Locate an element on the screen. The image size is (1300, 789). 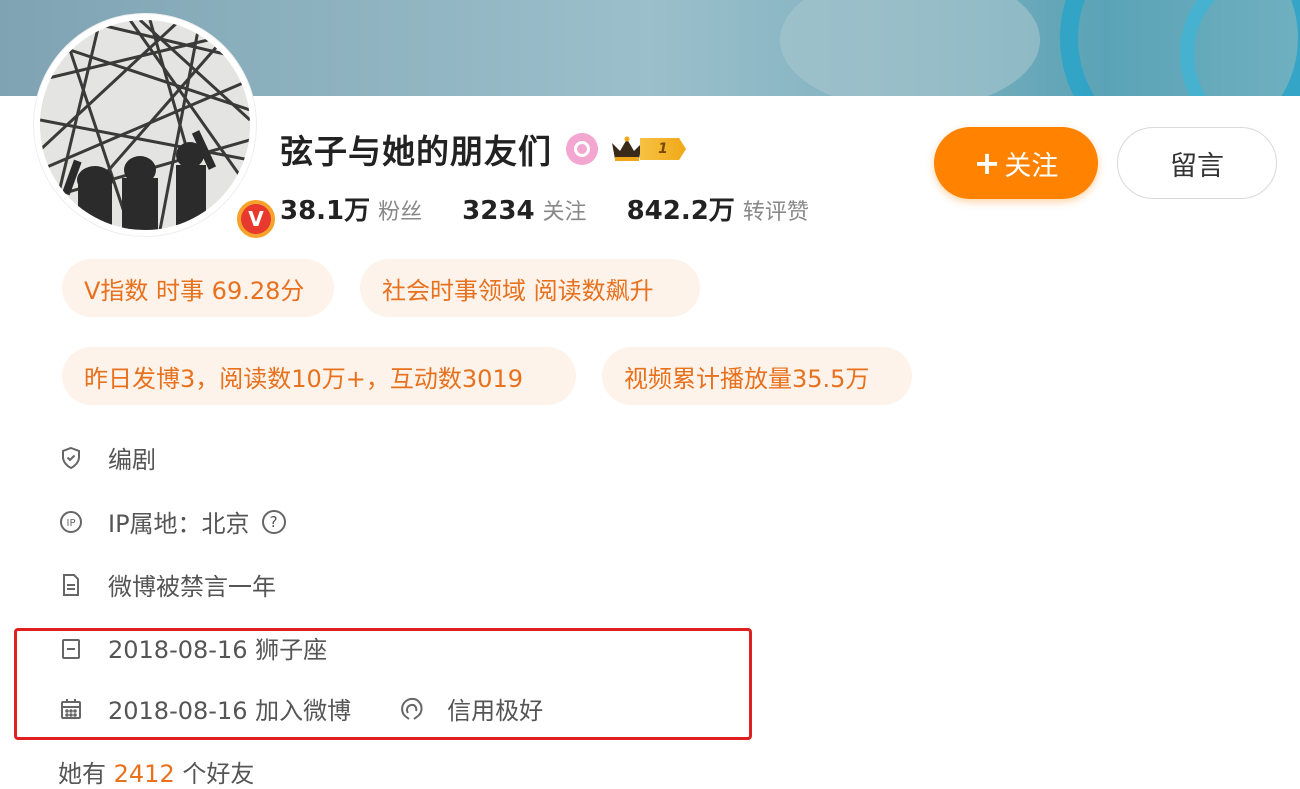
info-ip-location: IP IP属地：北京 ? is located at coordinates (172, 521).